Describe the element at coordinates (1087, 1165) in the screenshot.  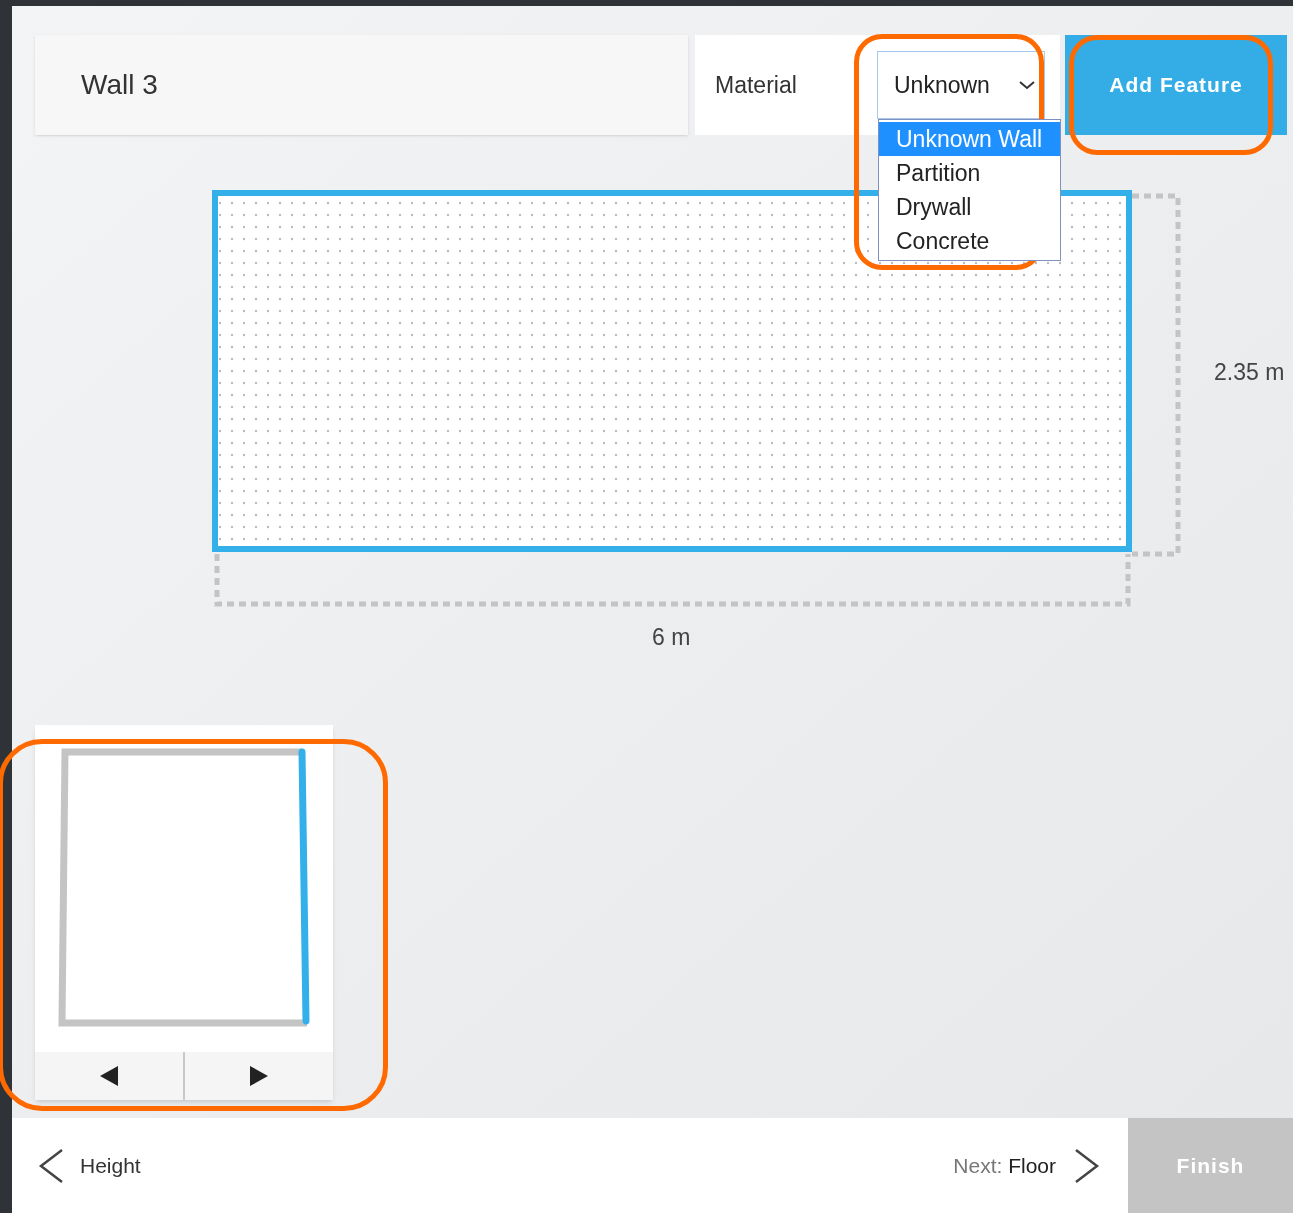
I see `chevron-right-icon` at that location.